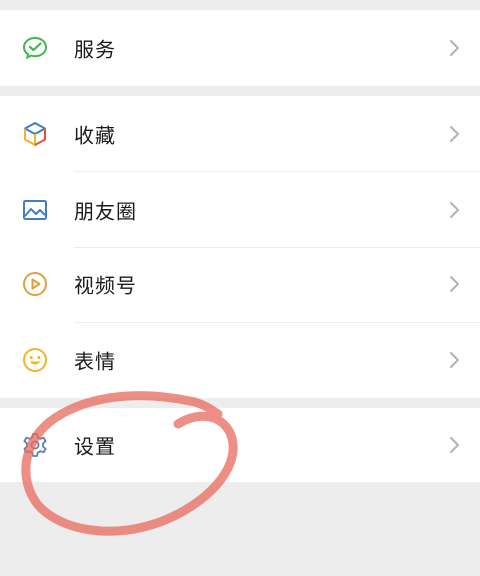 The image size is (480, 576). I want to click on menu-item-services: 服务, so click(240, 48).